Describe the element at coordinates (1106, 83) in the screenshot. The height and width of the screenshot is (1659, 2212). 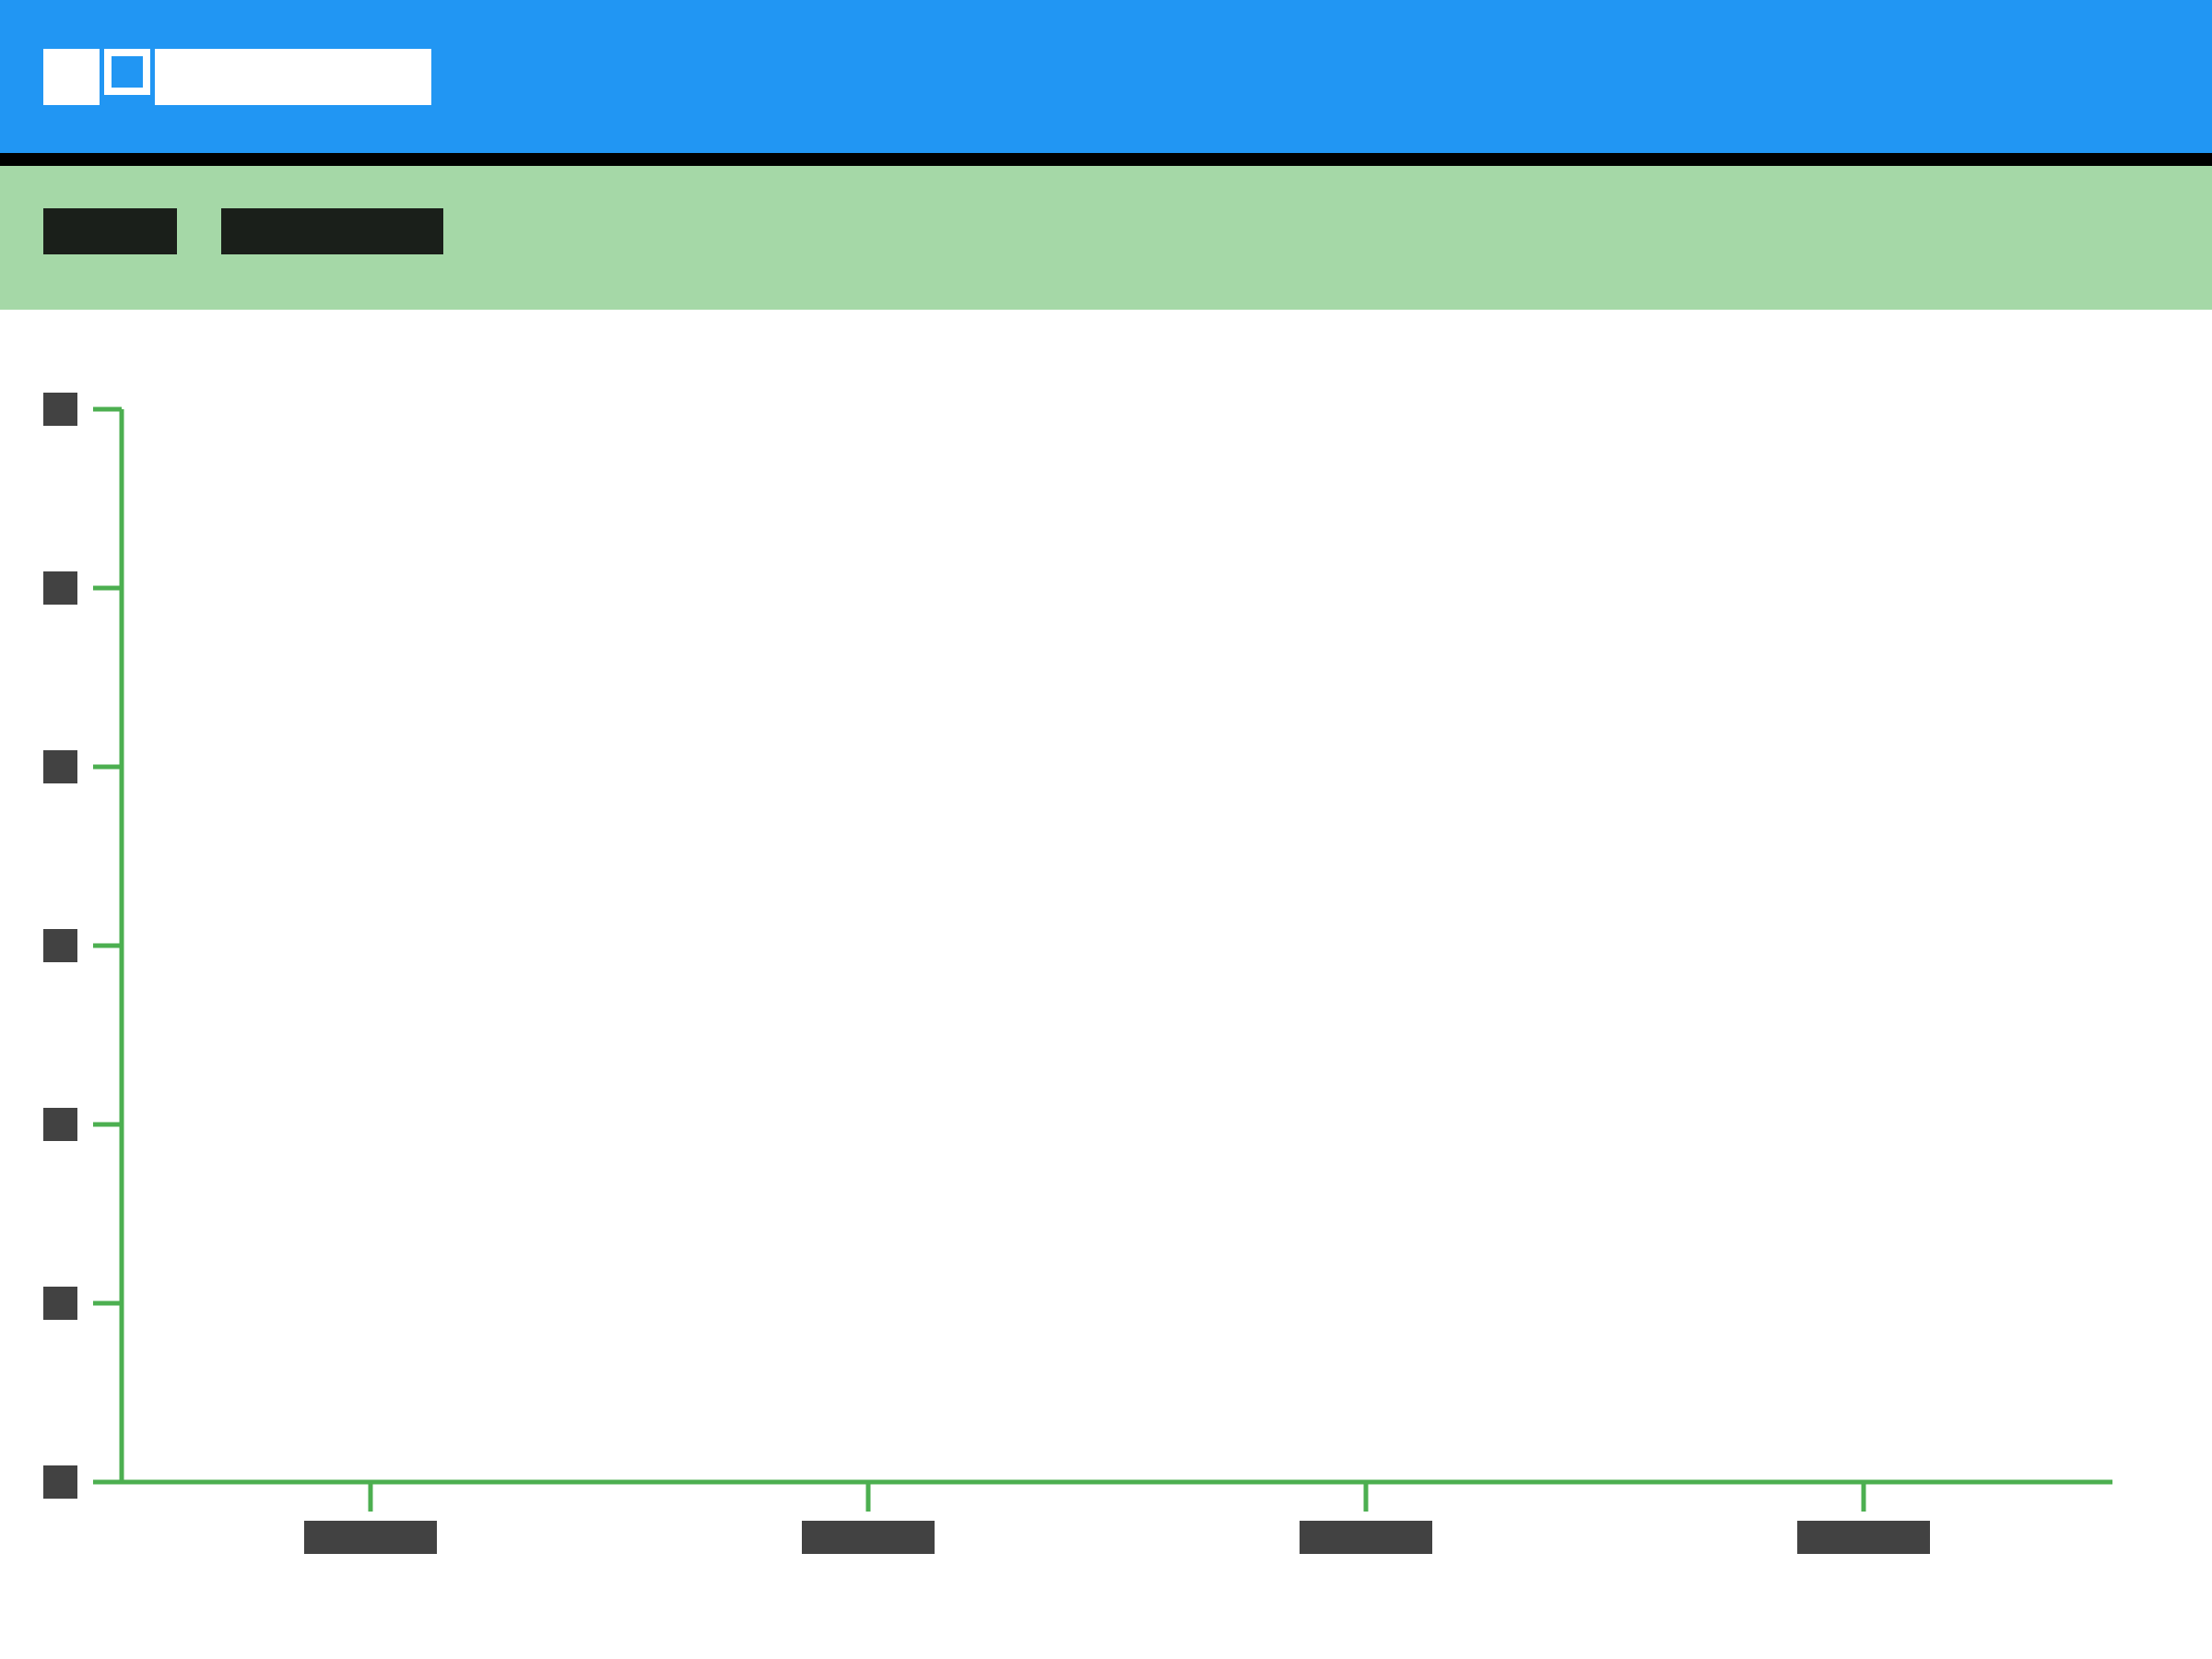
I see `app-bar` at that location.